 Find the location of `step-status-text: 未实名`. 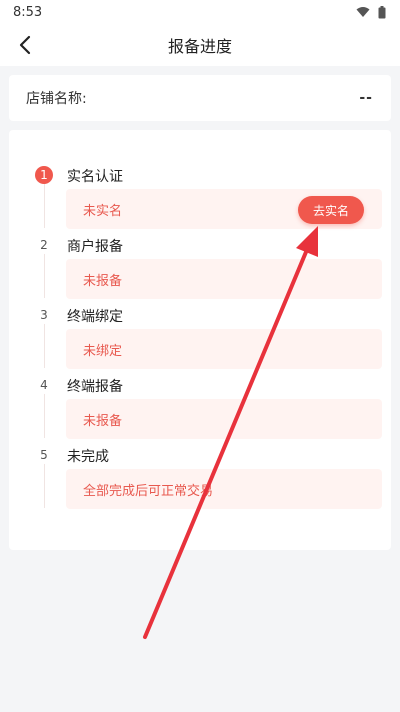

step-status-text: 未实名 is located at coordinates (103, 211).